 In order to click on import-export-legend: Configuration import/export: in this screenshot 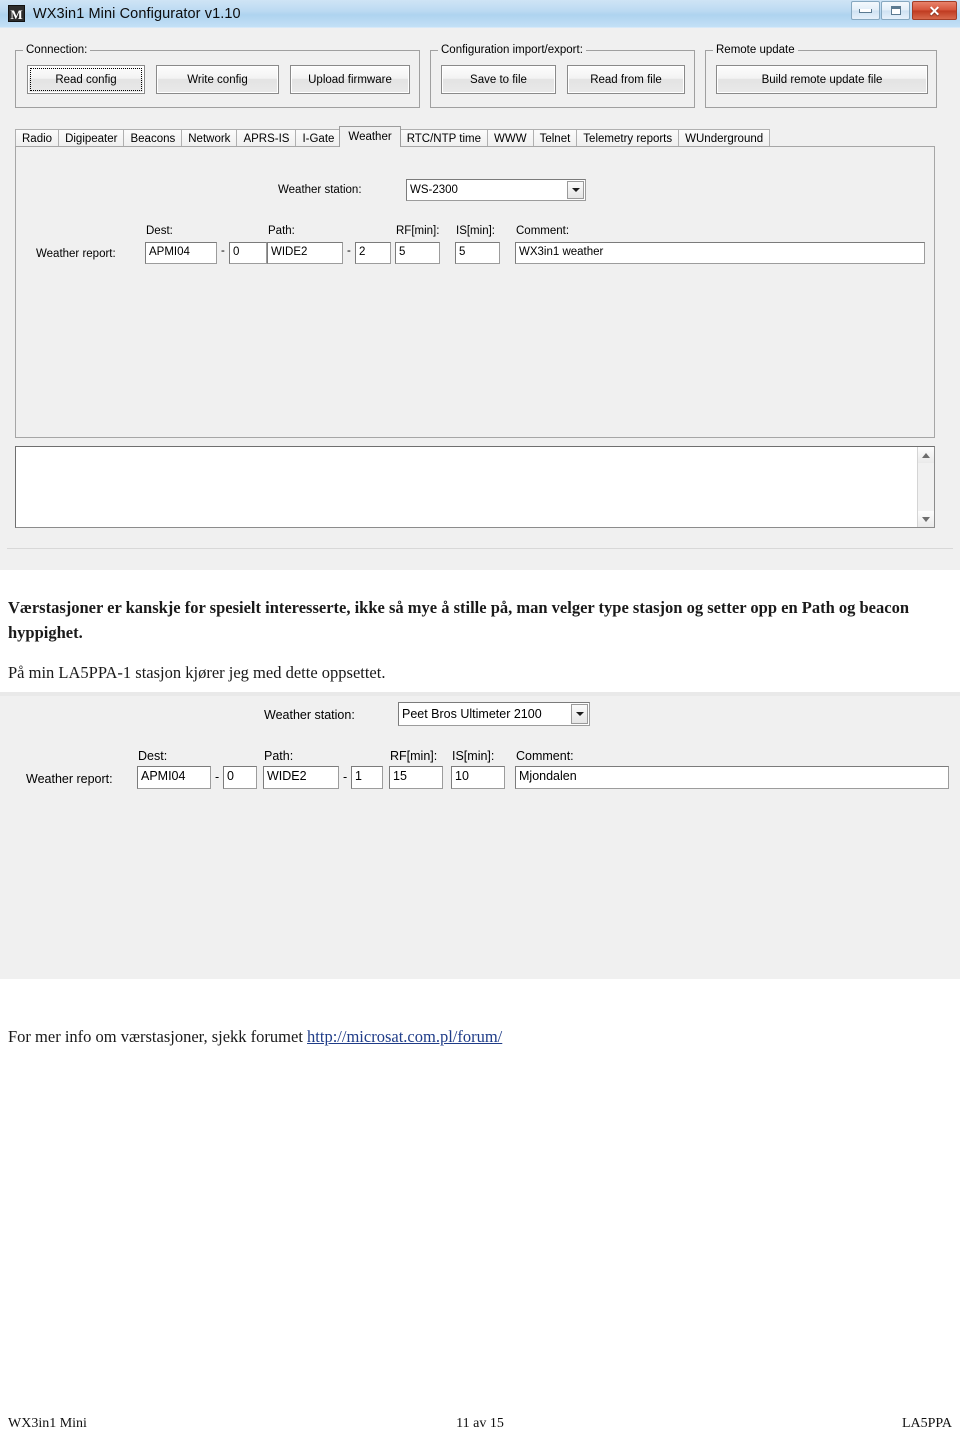, I will do `click(512, 50)`.